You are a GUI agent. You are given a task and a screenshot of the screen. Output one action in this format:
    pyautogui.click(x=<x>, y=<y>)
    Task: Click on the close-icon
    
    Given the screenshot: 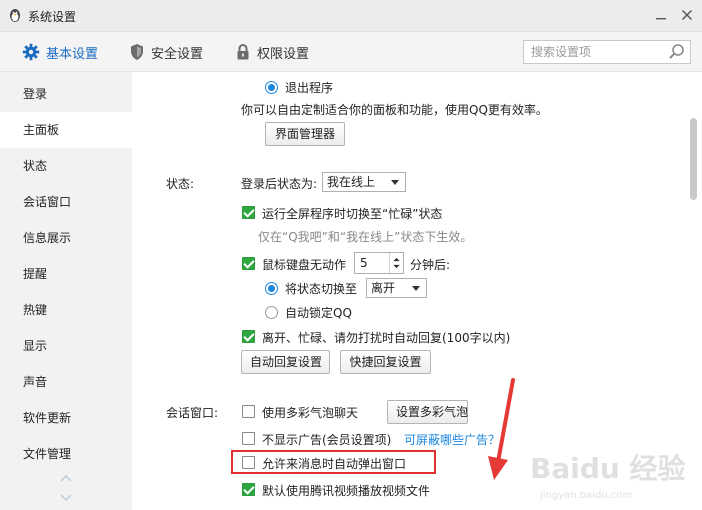 What is the action you would take?
    pyautogui.click(x=687, y=15)
    